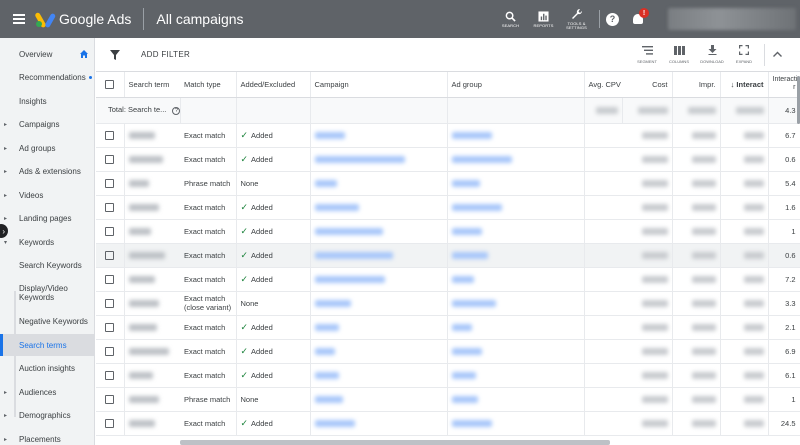 The height and width of the screenshot is (445, 800). Describe the element at coordinates (679, 54) in the screenshot. I see `columns-button: COLUMNS` at that location.